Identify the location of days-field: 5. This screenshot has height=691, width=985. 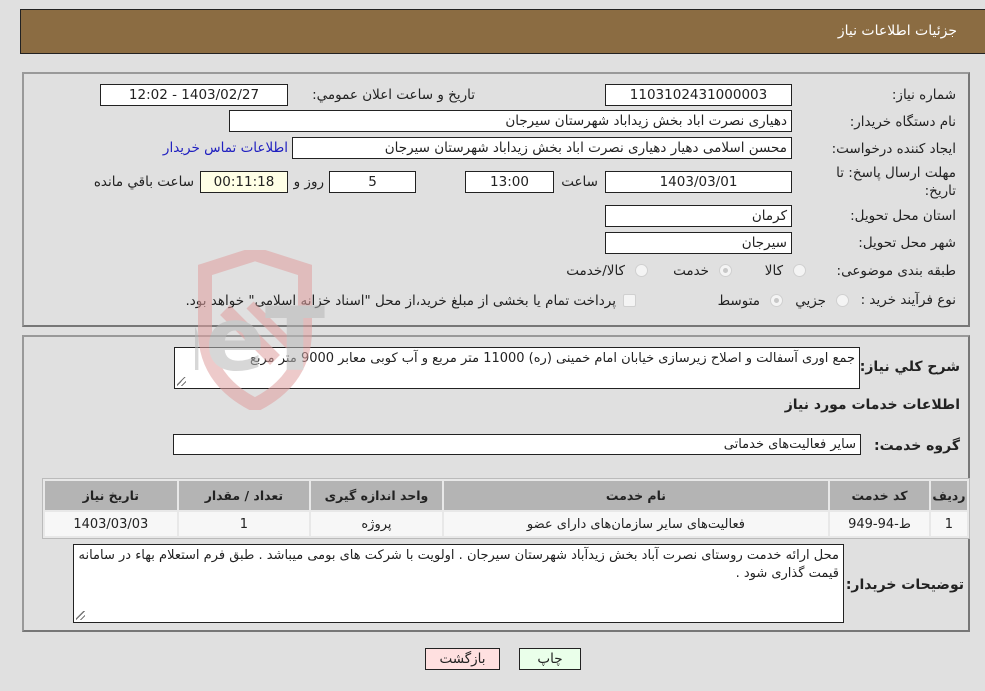
(372, 182).